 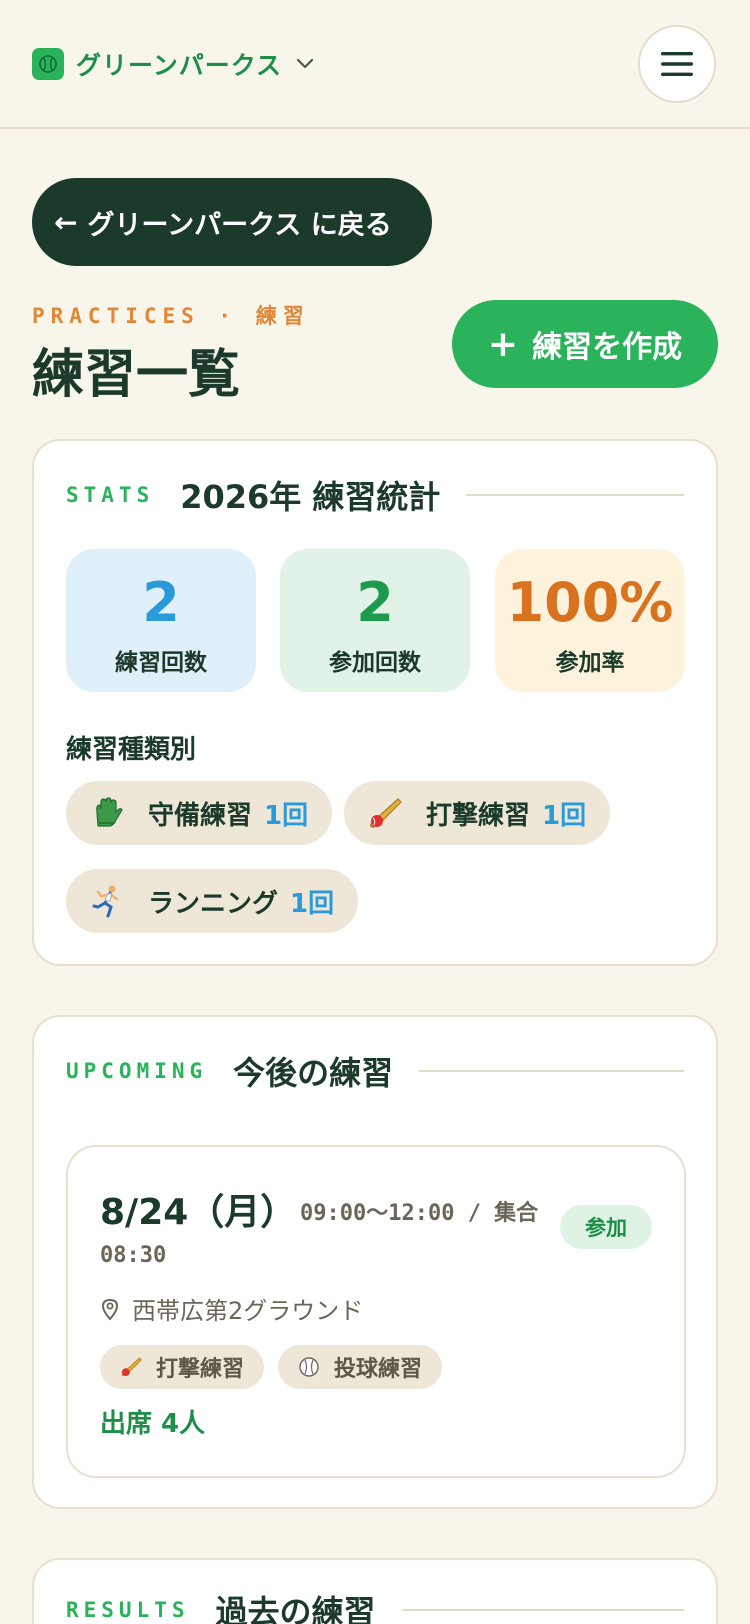 What do you see at coordinates (378, 1369) in the screenshot?
I see `tag-label: 投球練習` at bounding box center [378, 1369].